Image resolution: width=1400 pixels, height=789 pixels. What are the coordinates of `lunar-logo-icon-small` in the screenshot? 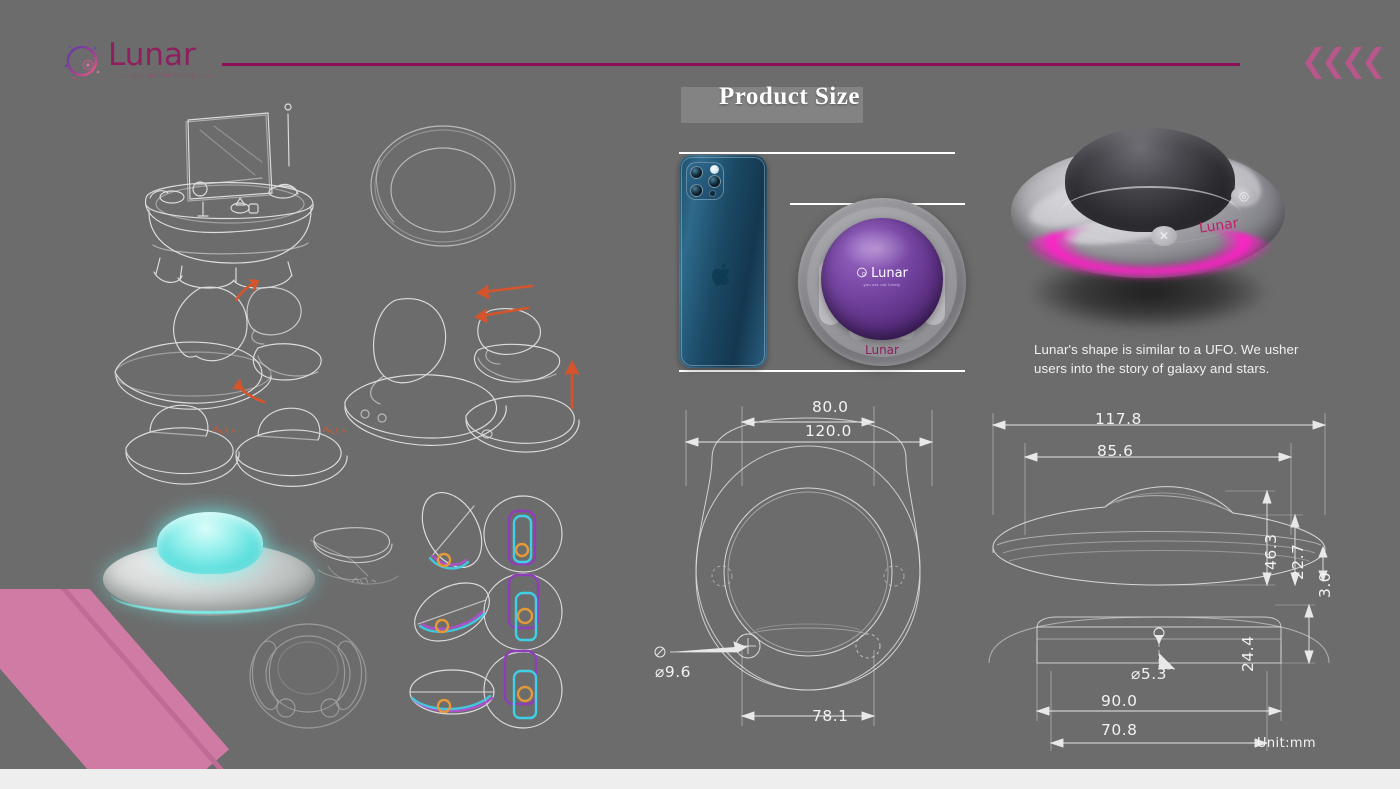 It's located at (862, 272).